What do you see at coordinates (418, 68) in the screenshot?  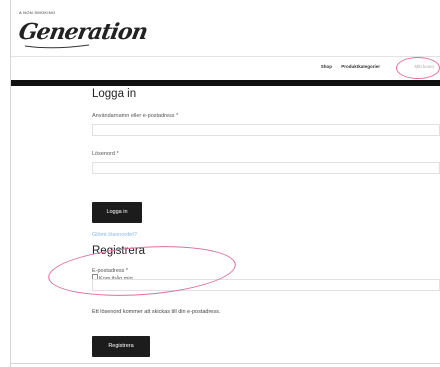 I see `annotation-circle-my-account` at bounding box center [418, 68].